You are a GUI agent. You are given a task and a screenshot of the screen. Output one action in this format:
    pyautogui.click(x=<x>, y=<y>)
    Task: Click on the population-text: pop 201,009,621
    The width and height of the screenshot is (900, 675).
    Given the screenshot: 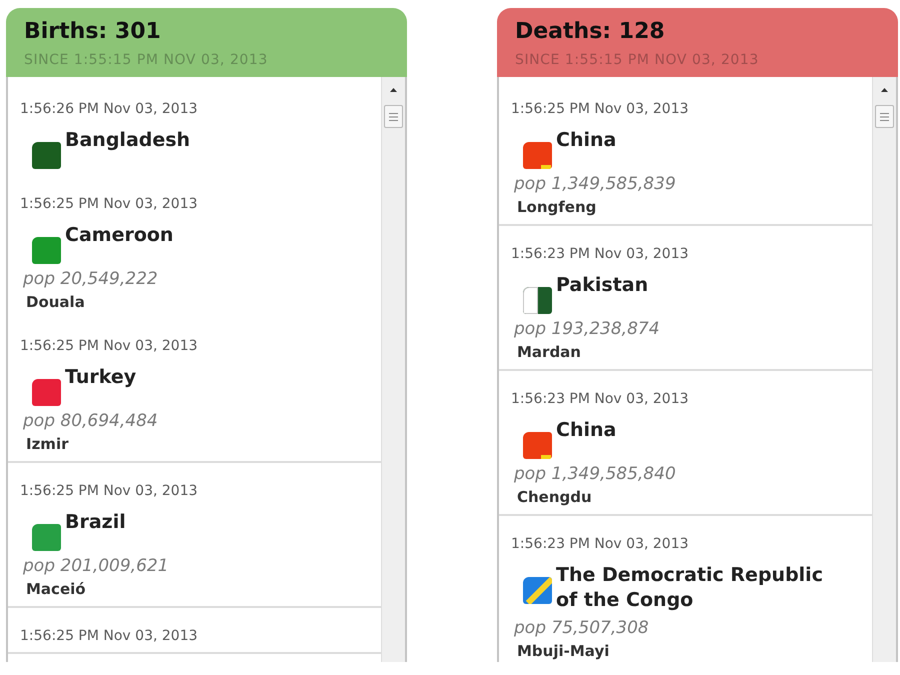 What is the action you would take?
    pyautogui.click(x=95, y=566)
    